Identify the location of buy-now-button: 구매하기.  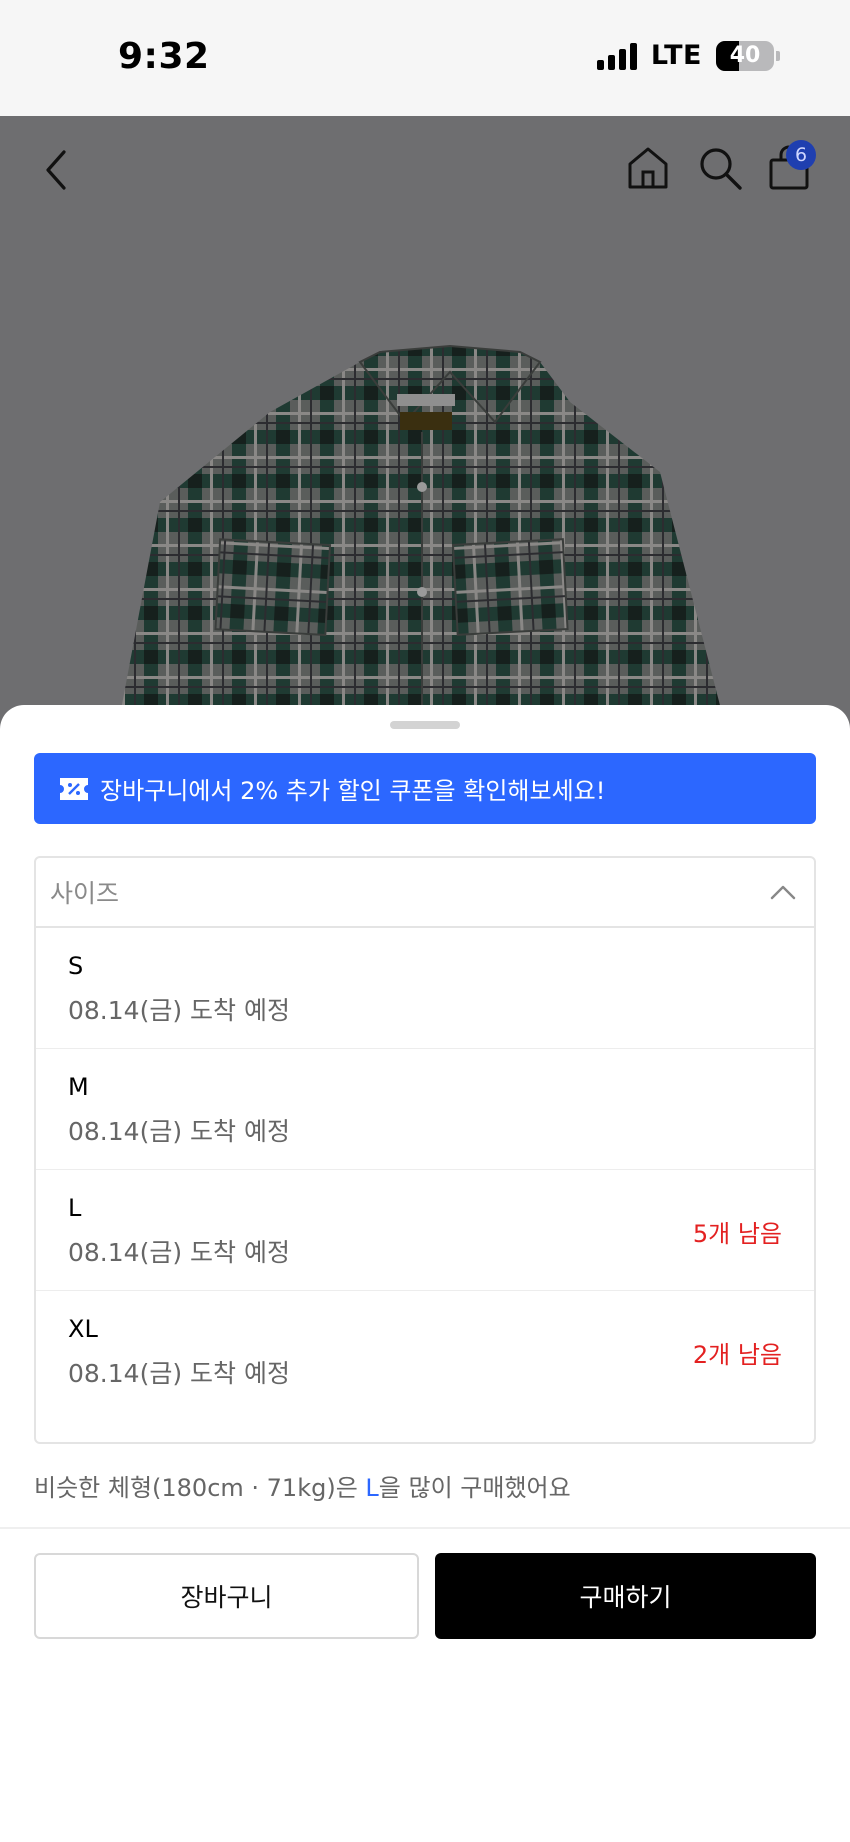
(625, 1596).